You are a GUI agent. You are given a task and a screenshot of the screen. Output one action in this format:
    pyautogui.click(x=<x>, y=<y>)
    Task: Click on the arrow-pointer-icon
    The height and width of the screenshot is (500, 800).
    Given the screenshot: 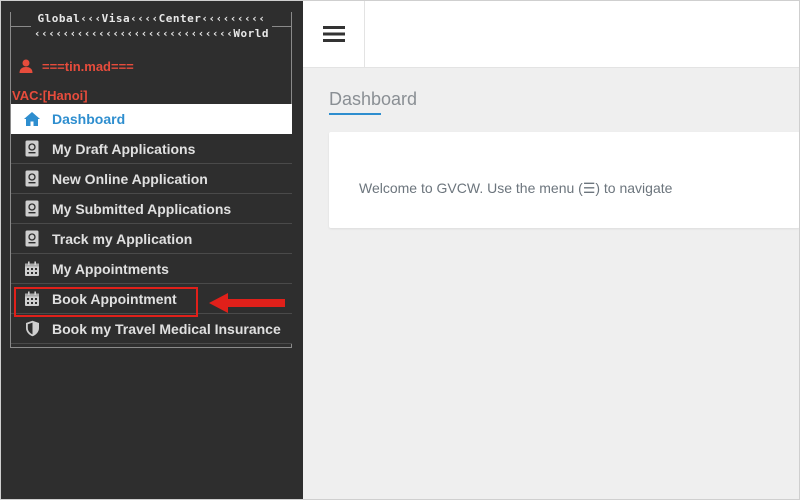 What is the action you would take?
    pyautogui.click(x=247, y=303)
    